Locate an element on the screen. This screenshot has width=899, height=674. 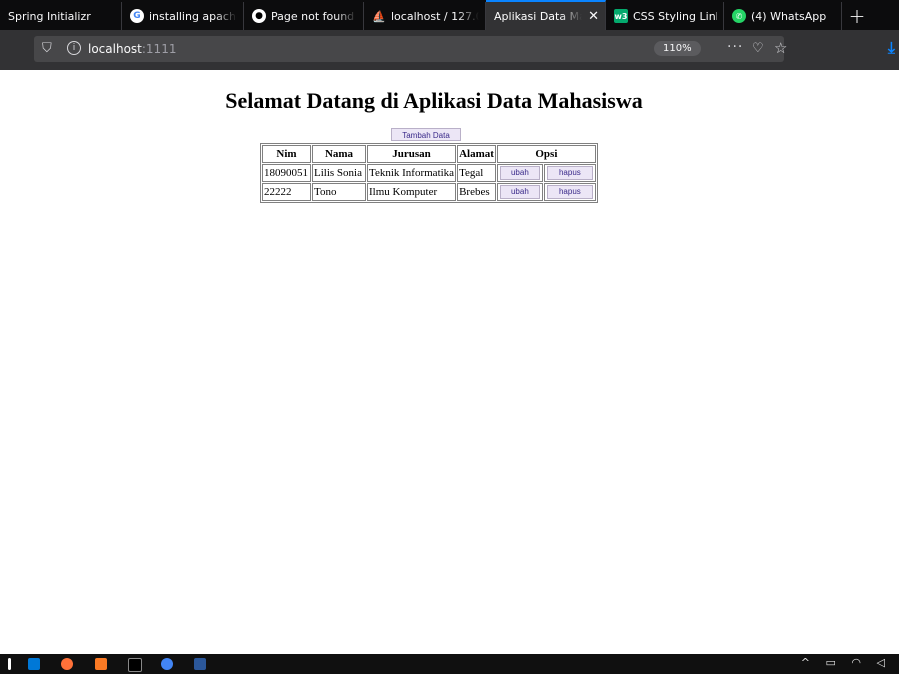
pocket-icon: ♡ is located at coordinates (758, 48).